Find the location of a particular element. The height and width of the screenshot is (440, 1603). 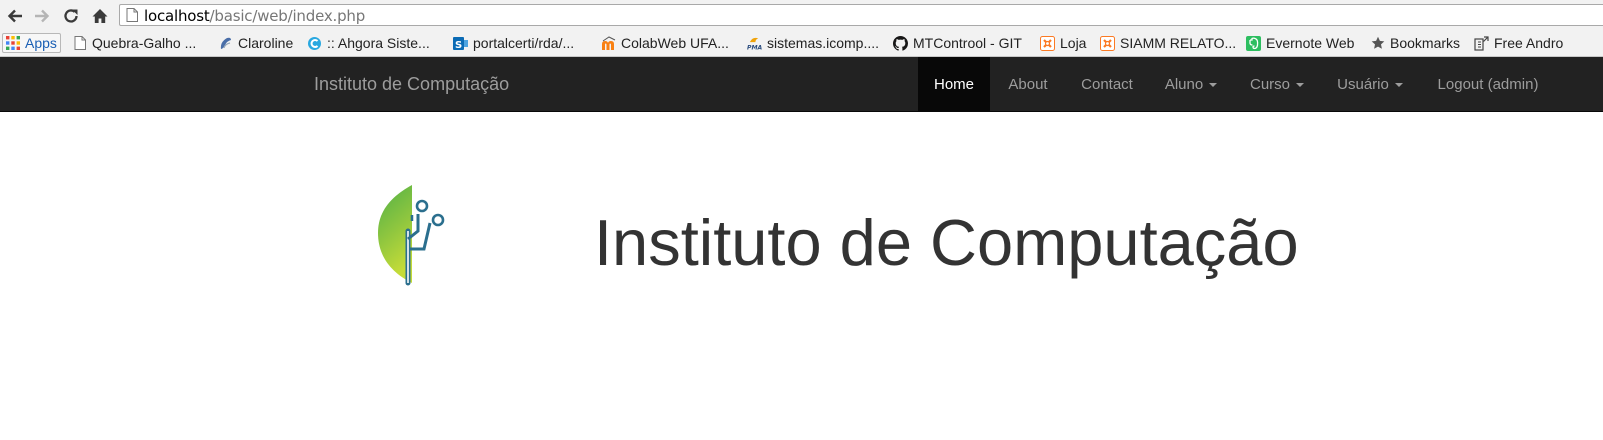

home-icon is located at coordinates (100, 16).